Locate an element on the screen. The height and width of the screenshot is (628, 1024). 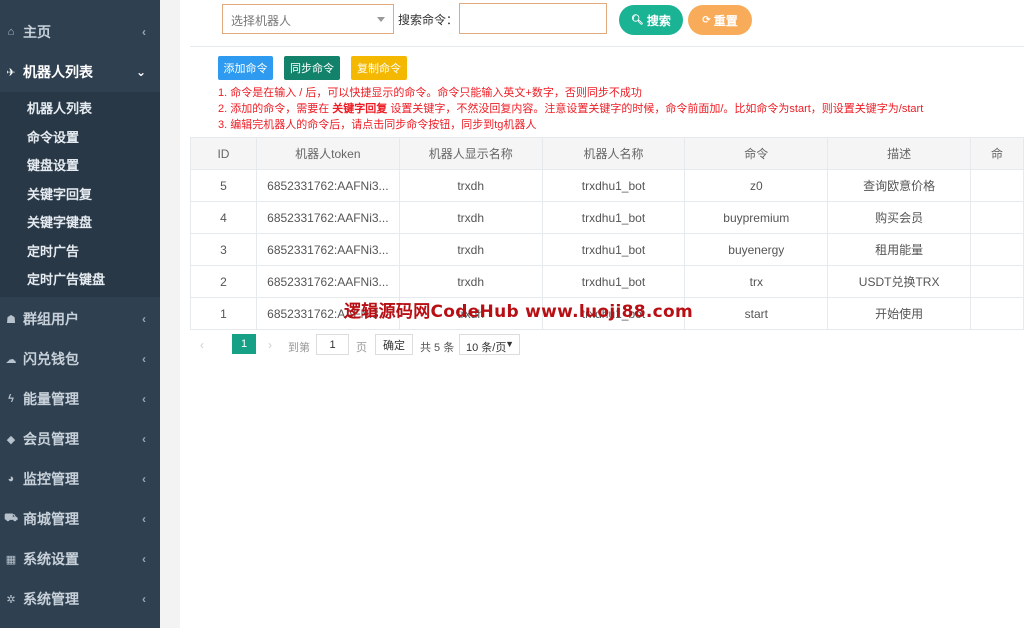
nav-members: ◆ 会员管理 ‹ is located at coordinates (80, 439).